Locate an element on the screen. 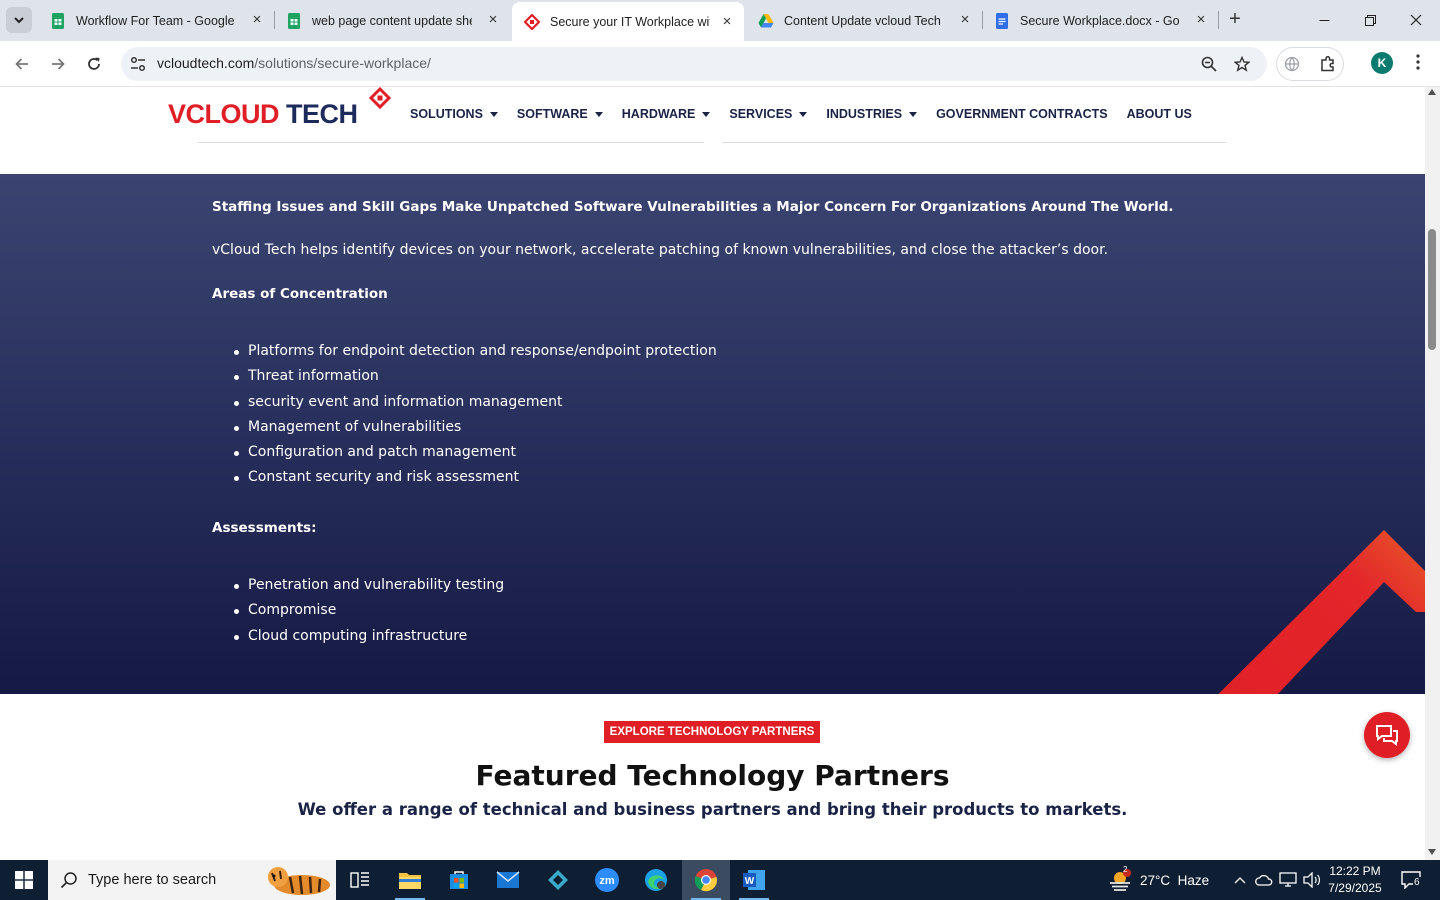 This screenshot has width=1440, height=900. restore-icon is located at coordinates (1370, 20).